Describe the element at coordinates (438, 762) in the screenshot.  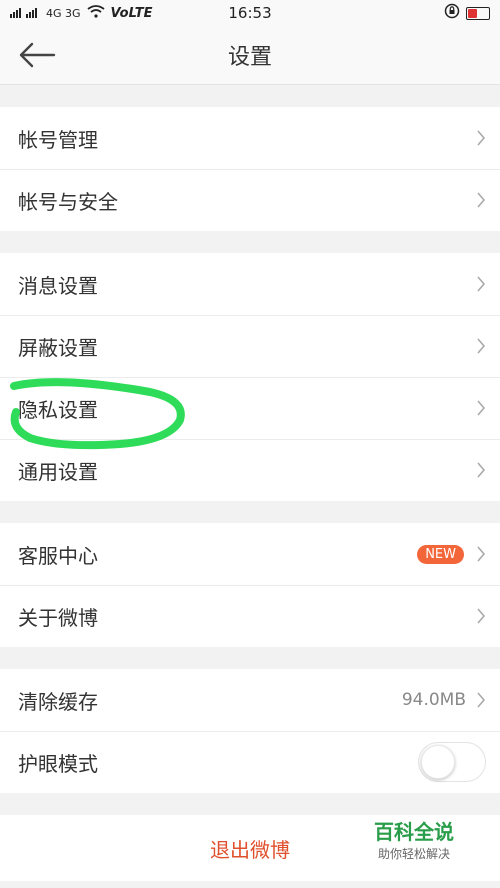
I see `toggle-knob` at that location.